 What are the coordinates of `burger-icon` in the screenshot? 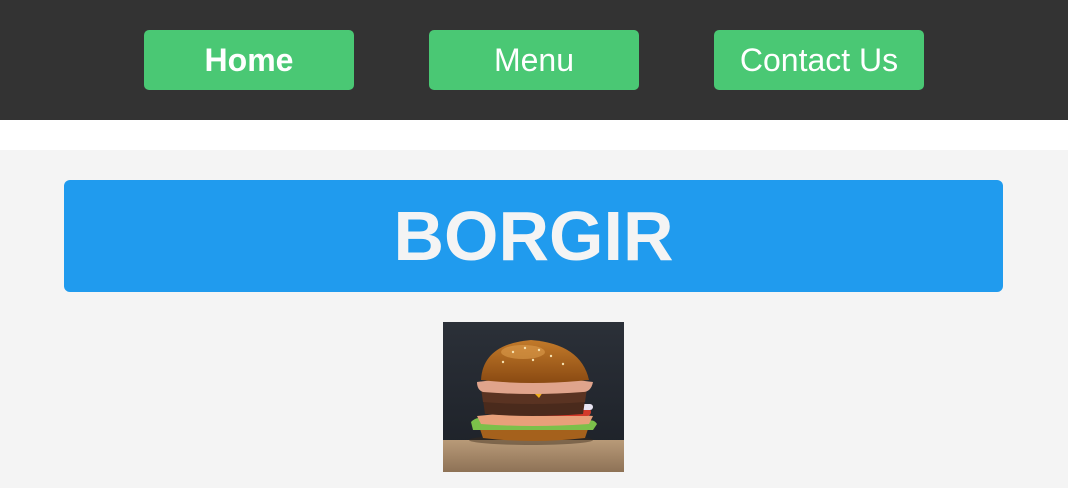 It's located at (533, 397).